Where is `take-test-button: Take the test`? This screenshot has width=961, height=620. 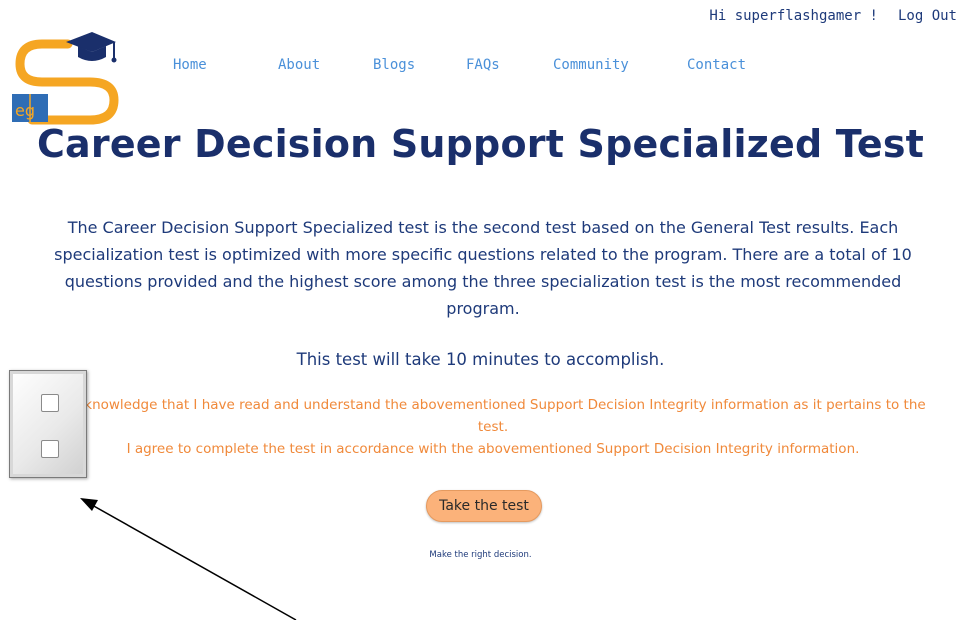 take-test-button: Take the test is located at coordinates (484, 506).